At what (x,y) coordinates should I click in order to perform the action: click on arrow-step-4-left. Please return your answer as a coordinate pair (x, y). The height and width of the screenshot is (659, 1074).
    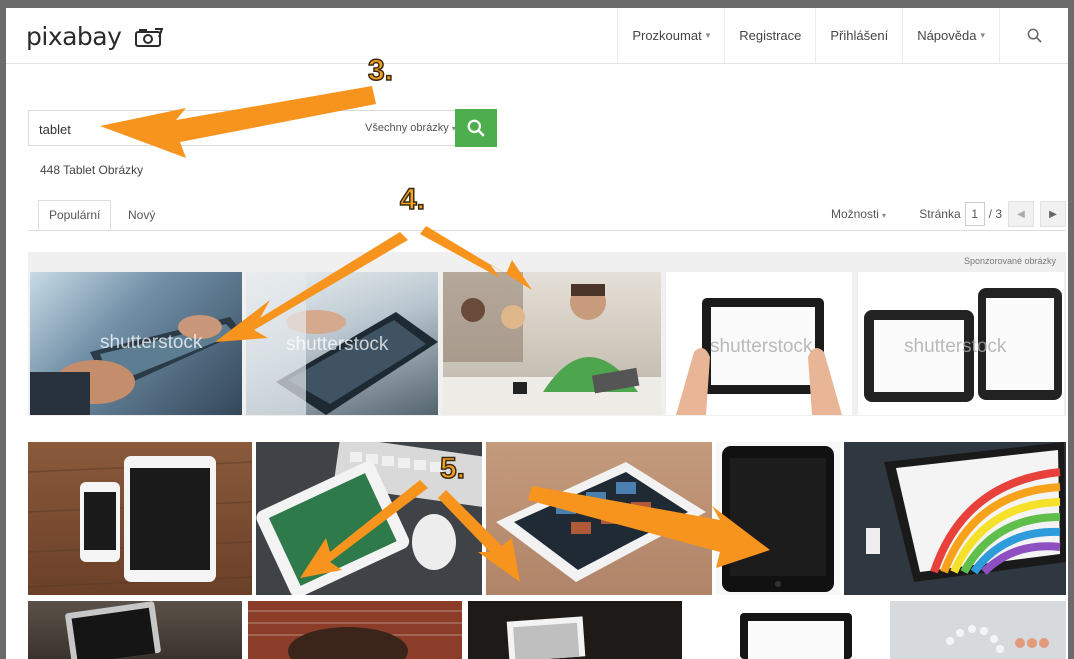
    Looking at the image, I should click on (311, 287).